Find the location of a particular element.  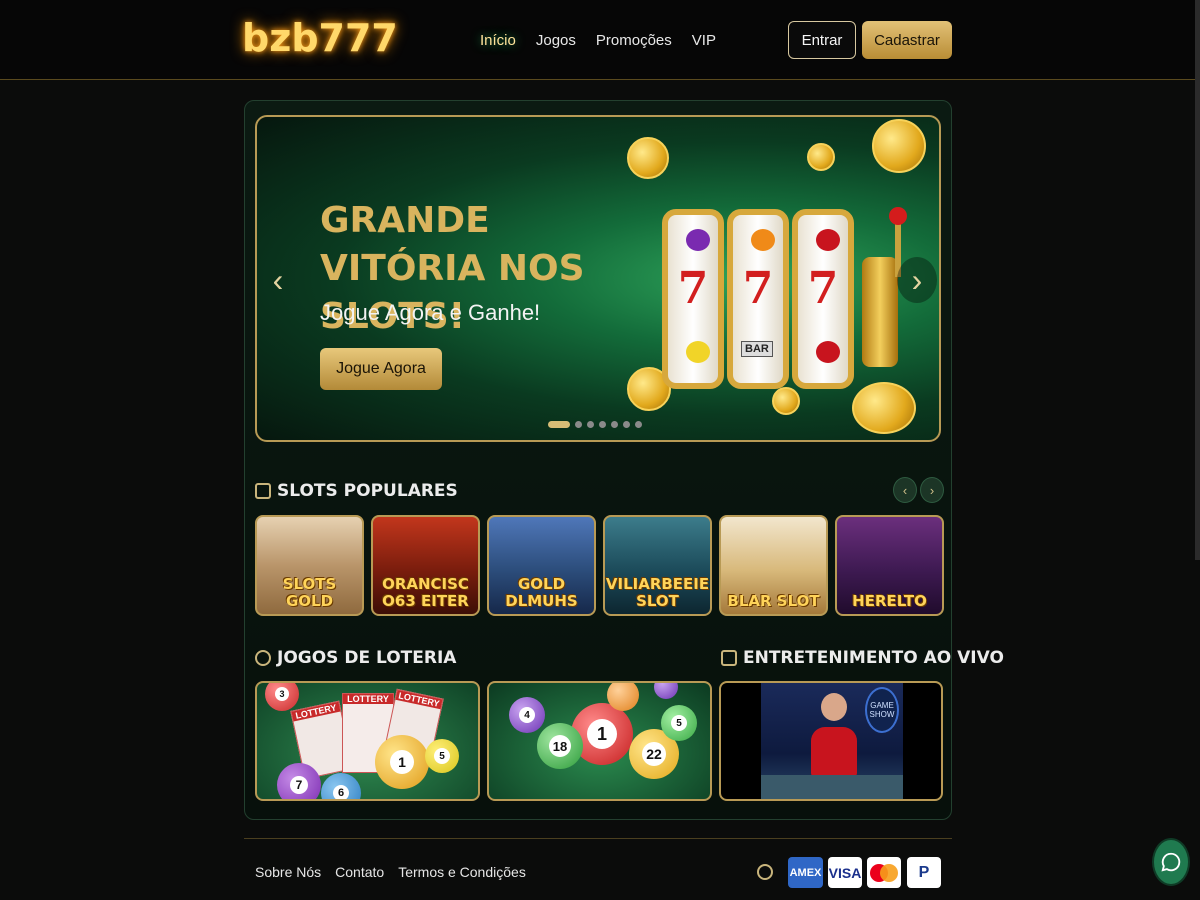

lottery-ball: 4 is located at coordinates (527, 715).